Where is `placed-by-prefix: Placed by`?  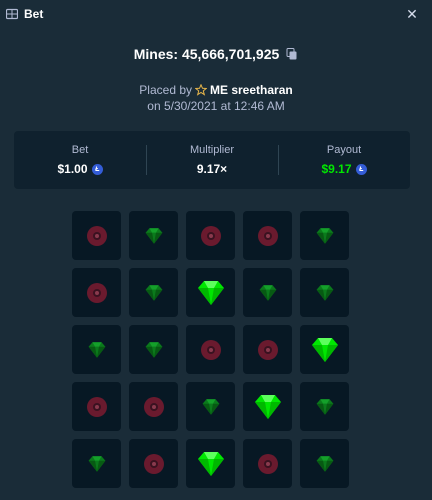
placed-by-prefix: Placed by is located at coordinates (165, 90).